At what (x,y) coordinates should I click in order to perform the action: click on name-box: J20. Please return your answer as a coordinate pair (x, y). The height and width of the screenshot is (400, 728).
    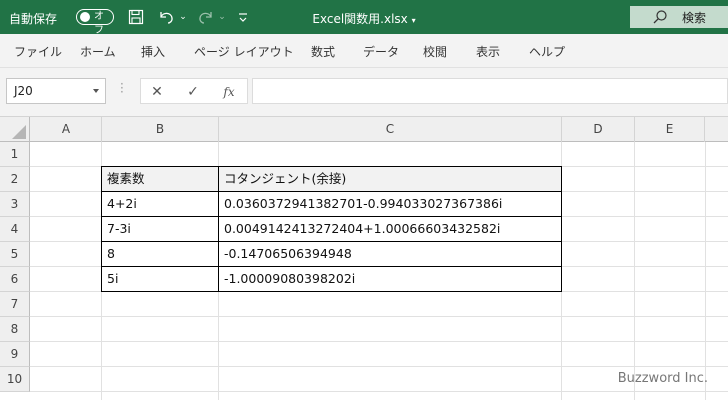
    Looking at the image, I should click on (56, 91).